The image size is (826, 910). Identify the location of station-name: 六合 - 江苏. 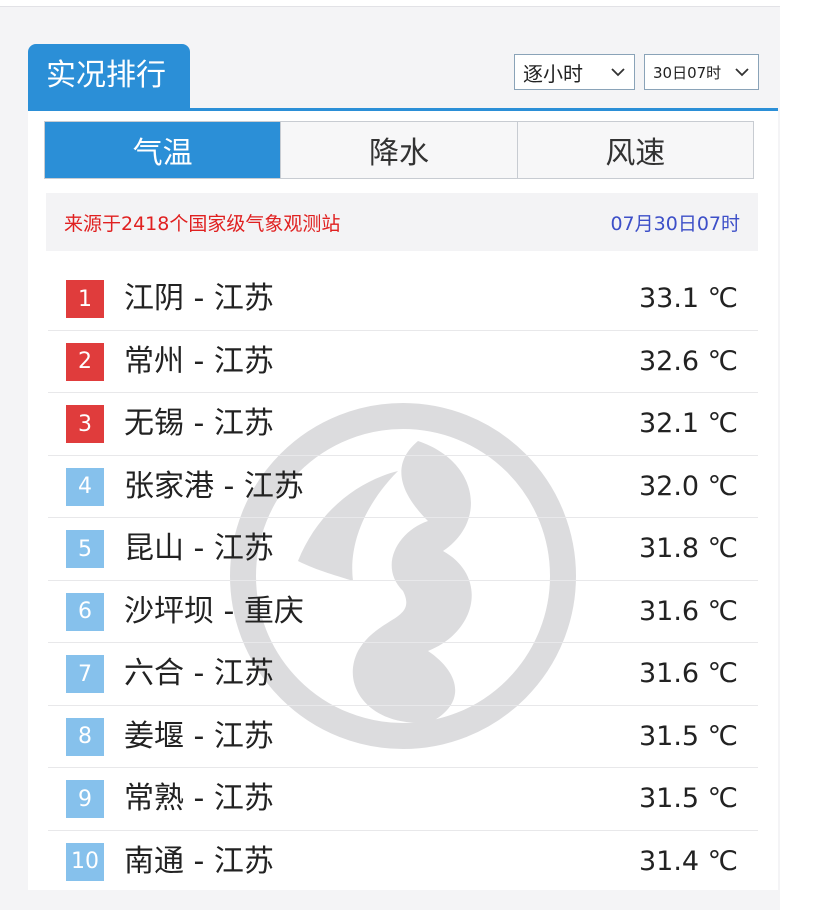
(199, 673).